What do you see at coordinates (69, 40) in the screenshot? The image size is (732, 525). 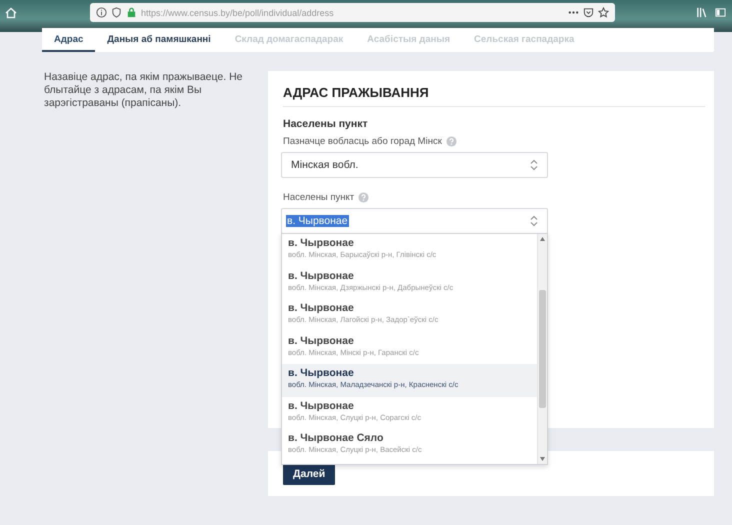 I see `tab: Адрас` at bounding box center [69, 40].